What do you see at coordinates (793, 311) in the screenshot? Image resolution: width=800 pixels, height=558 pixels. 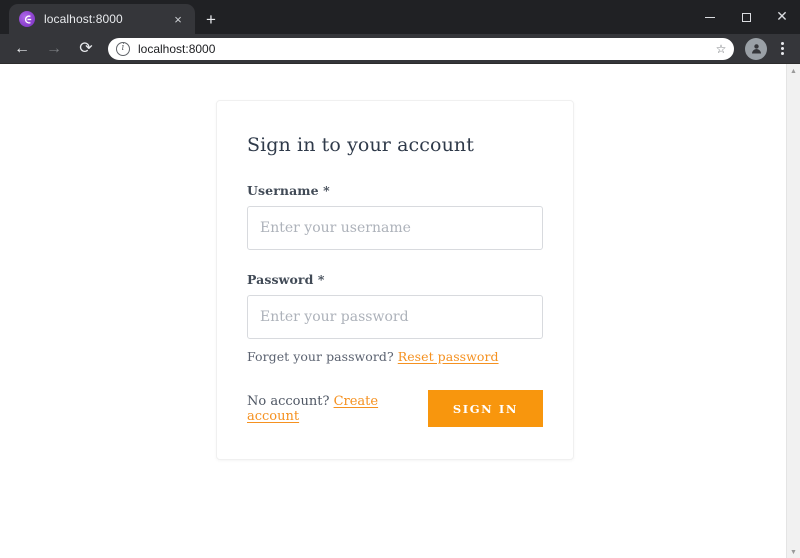 I see `page-scrollbar: ▲ ▼` at bounding box center [793, 311].